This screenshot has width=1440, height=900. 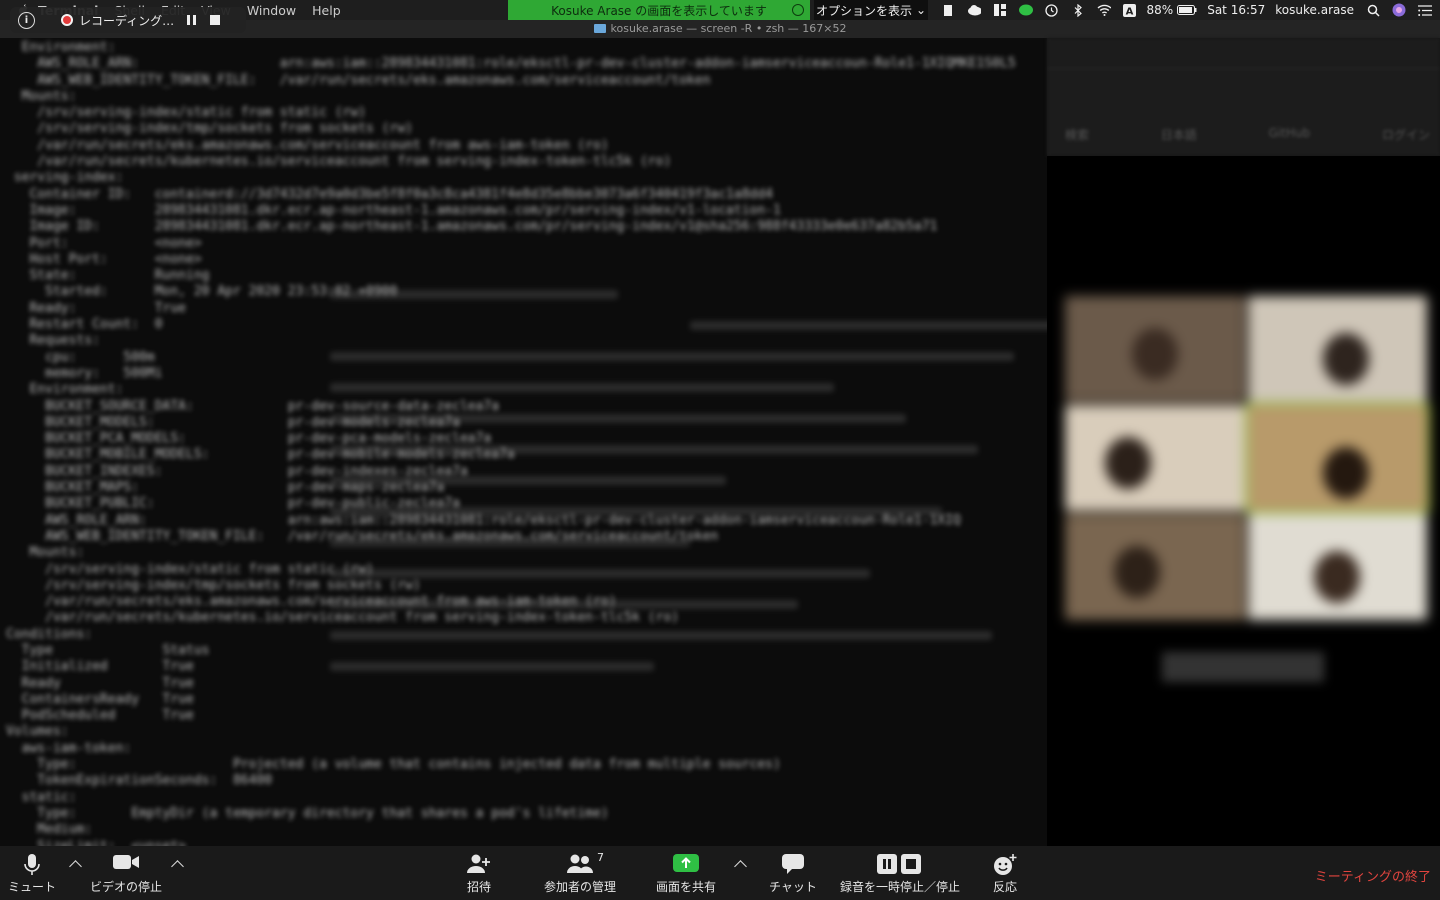 What do you see at coordinates (67, 20) in the screenshot?
I see `record-icon` at bounding box center [67, 20].